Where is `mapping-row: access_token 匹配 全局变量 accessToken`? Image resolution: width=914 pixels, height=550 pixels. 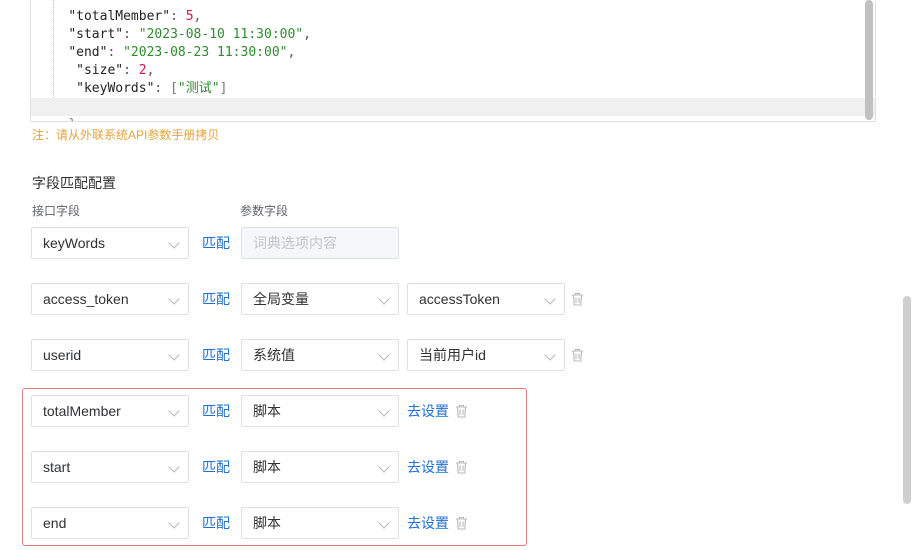 mapping-row: access_token 匹配 全局变量 accessToken is located at coordinates (350, 299).